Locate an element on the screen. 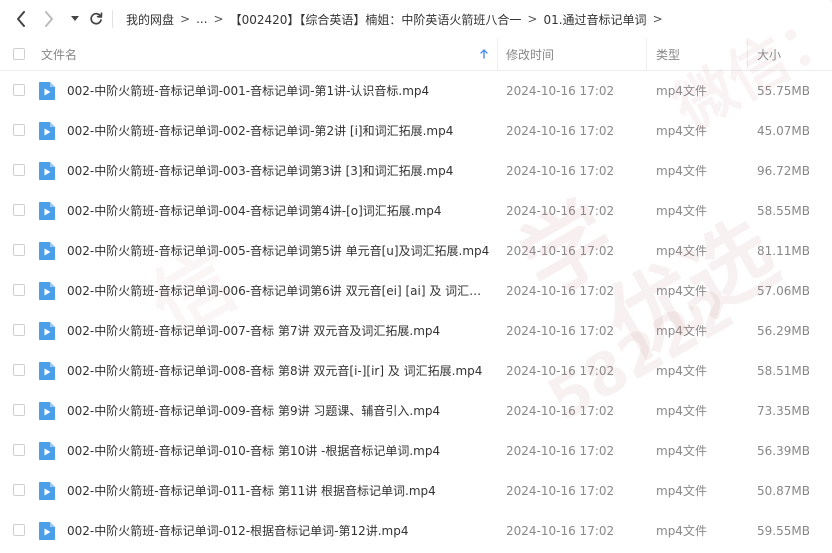 Image resolution: width=832 pixels, height=553 pixels. file-name: 002-中阶火箭班-音标记单词-001-音标记单词-第1讲-认识音标.mp4 is located at coordinates (248, 91).